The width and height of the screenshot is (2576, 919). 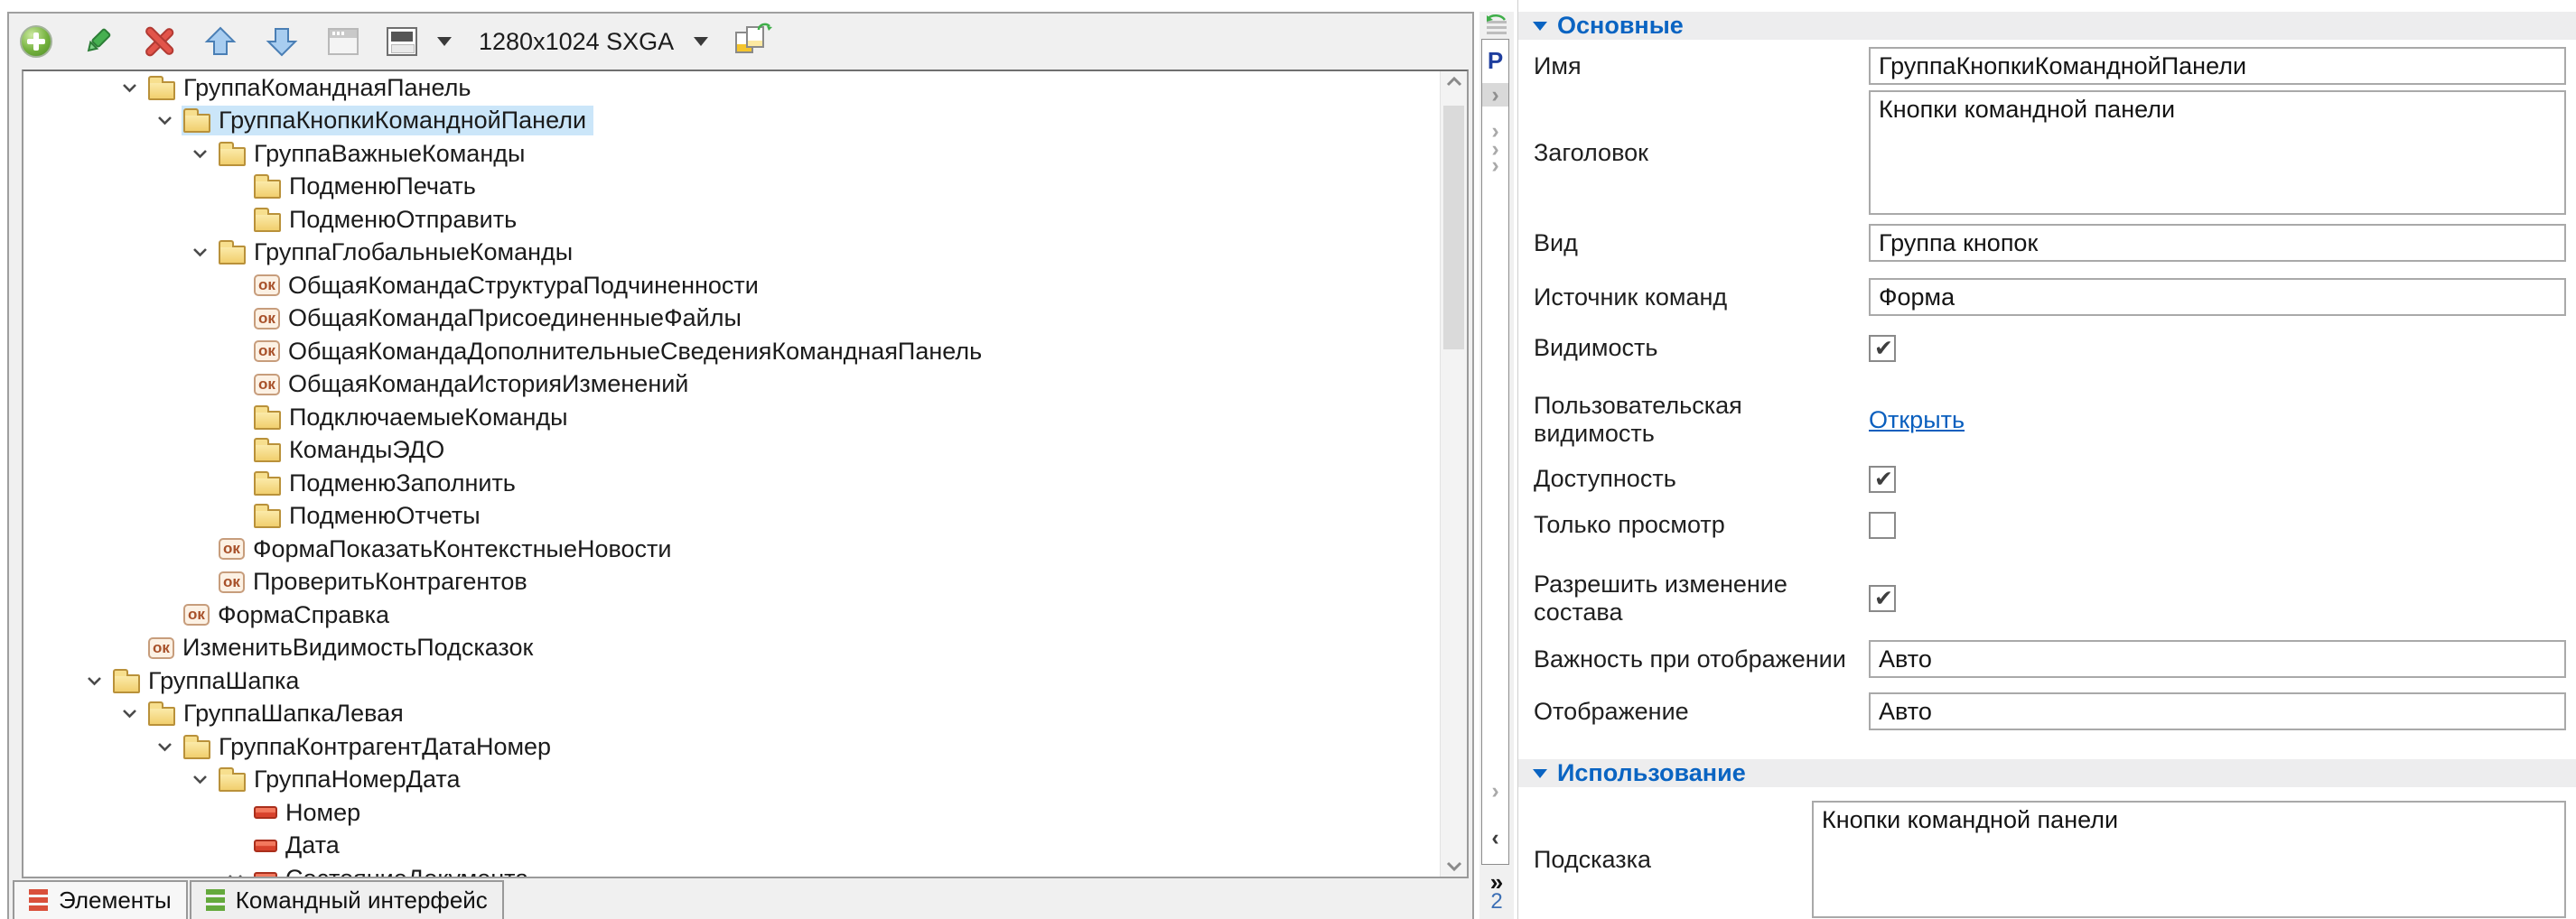 What do you see at coordinates (731, 714) in the screenshot?
I see `tree-item: ГруппаШапкаЛевая` at bounding box center [731, 714].